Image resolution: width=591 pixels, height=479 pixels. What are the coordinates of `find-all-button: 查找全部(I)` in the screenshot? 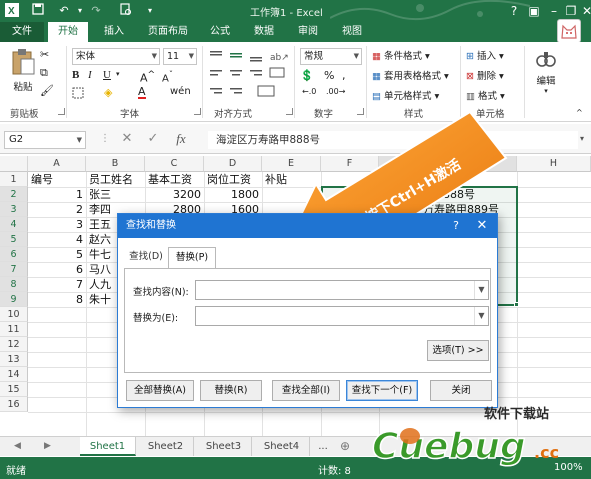 It's located at (306, 390).